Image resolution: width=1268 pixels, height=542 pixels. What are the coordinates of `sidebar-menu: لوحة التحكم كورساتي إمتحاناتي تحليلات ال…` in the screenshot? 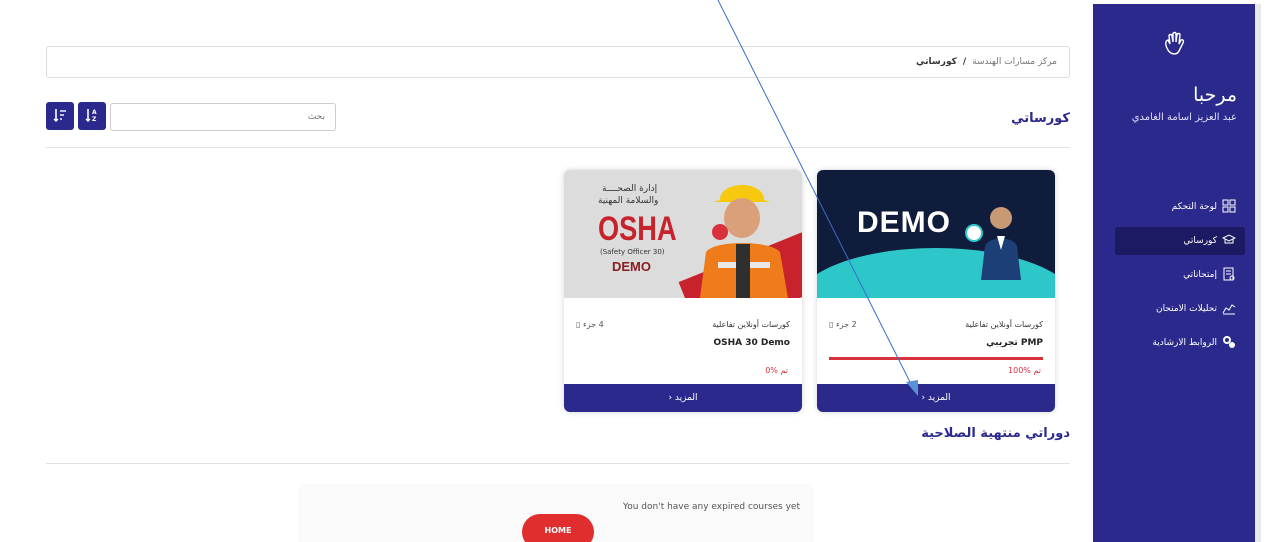 It's located at (1178, 275).